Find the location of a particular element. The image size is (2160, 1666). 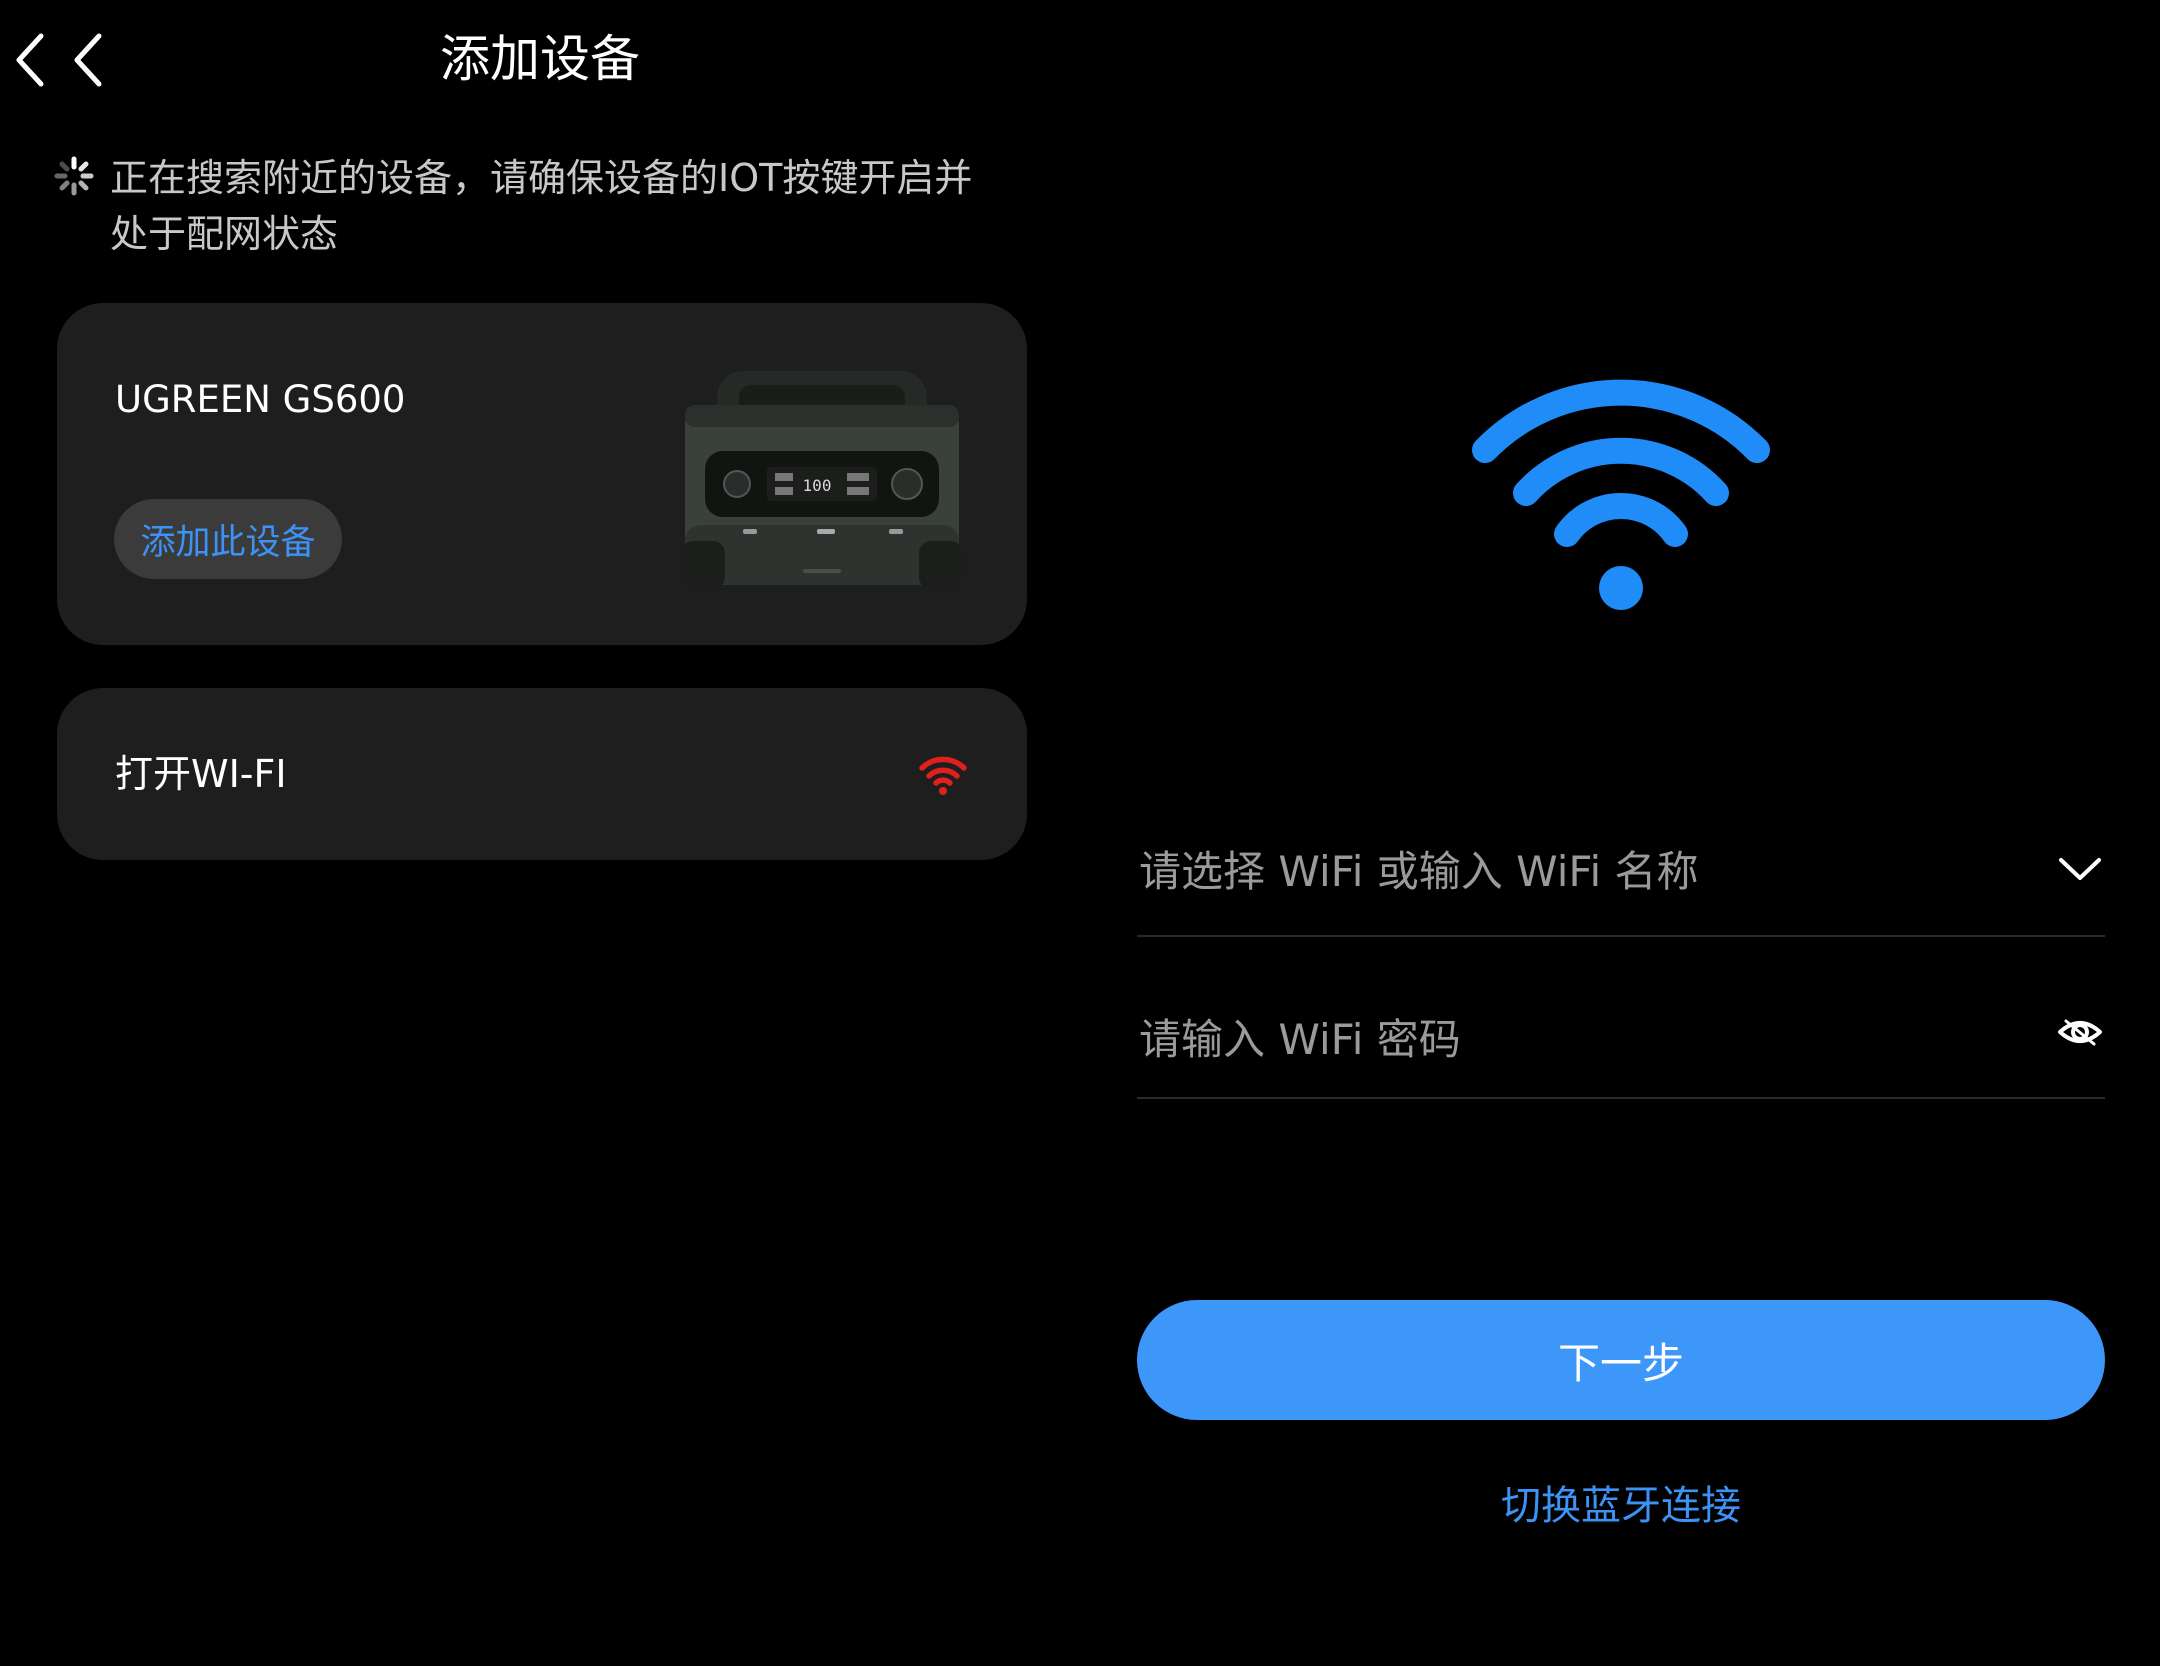

wifi-ssid-field is located at coordinates (1621, 874).